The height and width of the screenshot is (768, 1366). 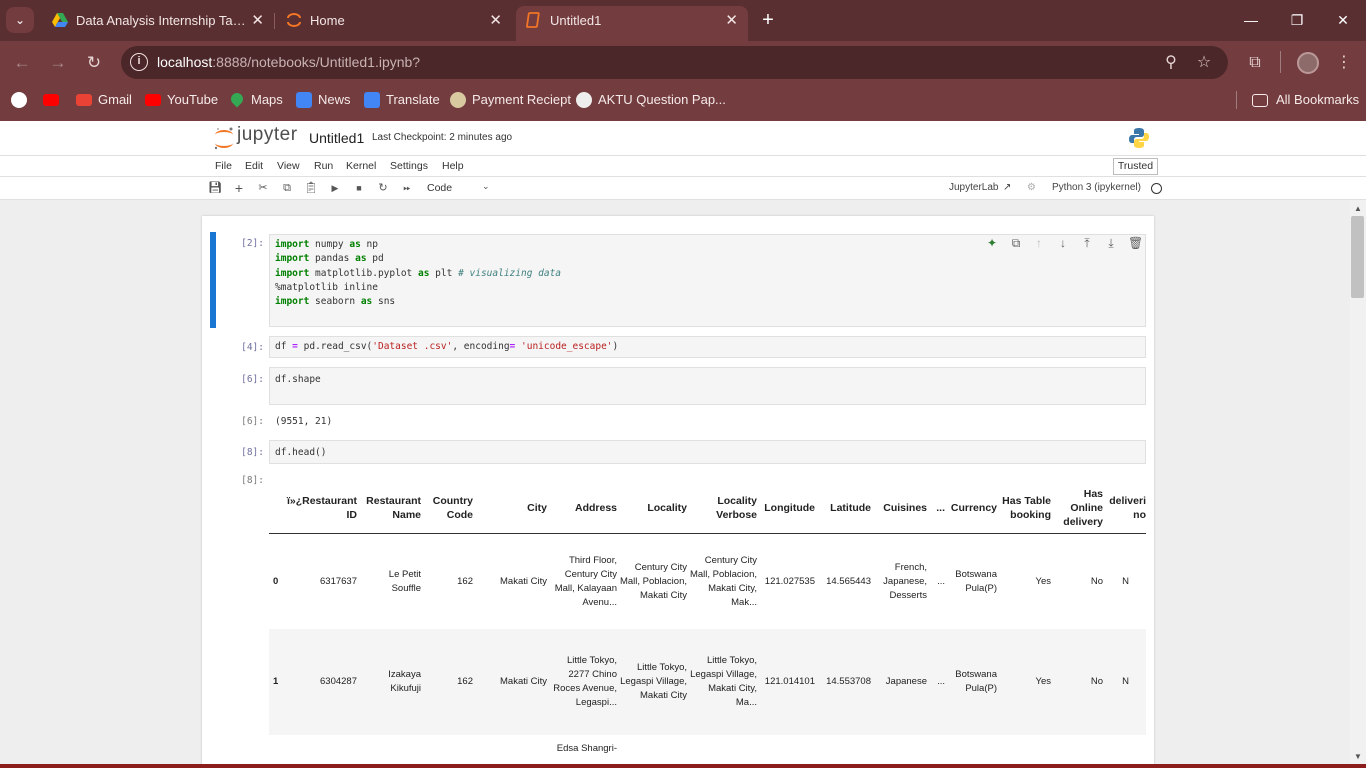 I want to click on bookmark-label: Gmail, so click(x=115, y=99).